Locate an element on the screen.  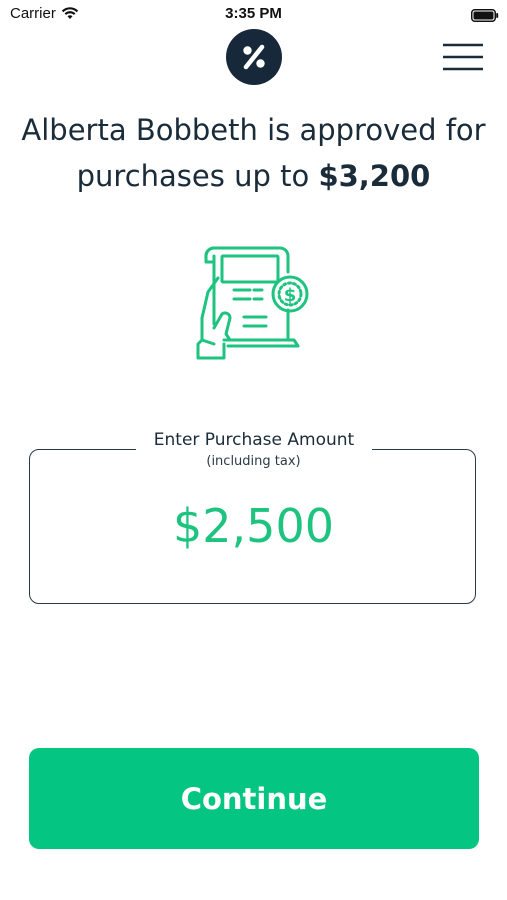
percent-logo-icon is located at coordinates (254, 57).